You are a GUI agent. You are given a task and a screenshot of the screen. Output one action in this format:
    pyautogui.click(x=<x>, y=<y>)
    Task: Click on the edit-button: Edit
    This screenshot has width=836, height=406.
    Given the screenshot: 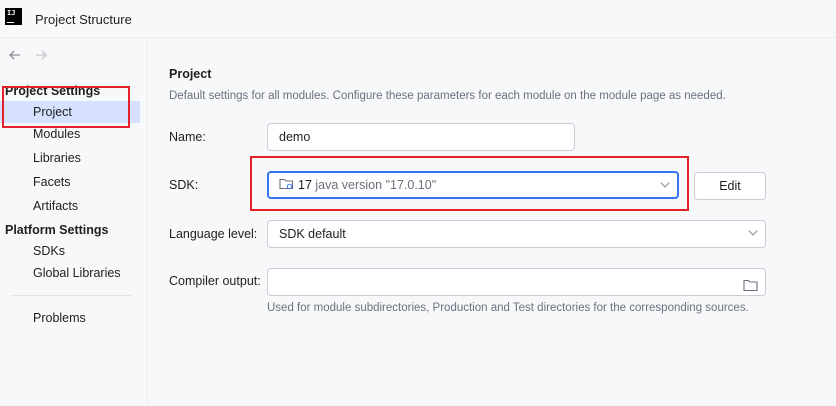 What is the action you would take?
    pyautogui.click(x=730, y=186)
    